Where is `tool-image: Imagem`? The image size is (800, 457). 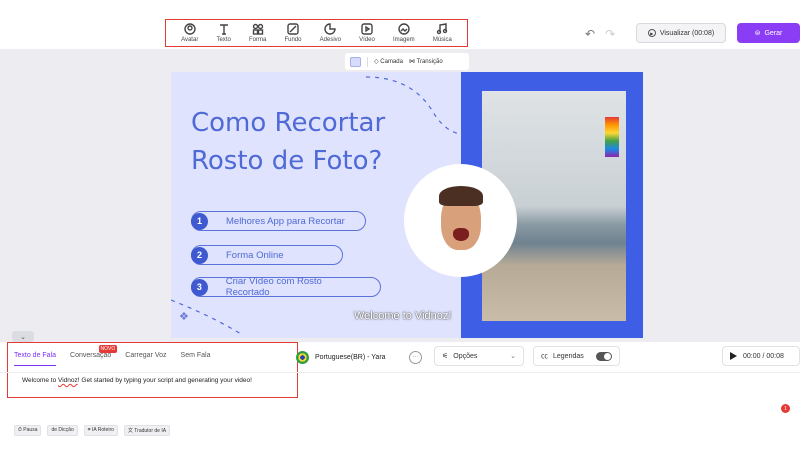
tool-image: Imagem is located at coordinates (404, 33).